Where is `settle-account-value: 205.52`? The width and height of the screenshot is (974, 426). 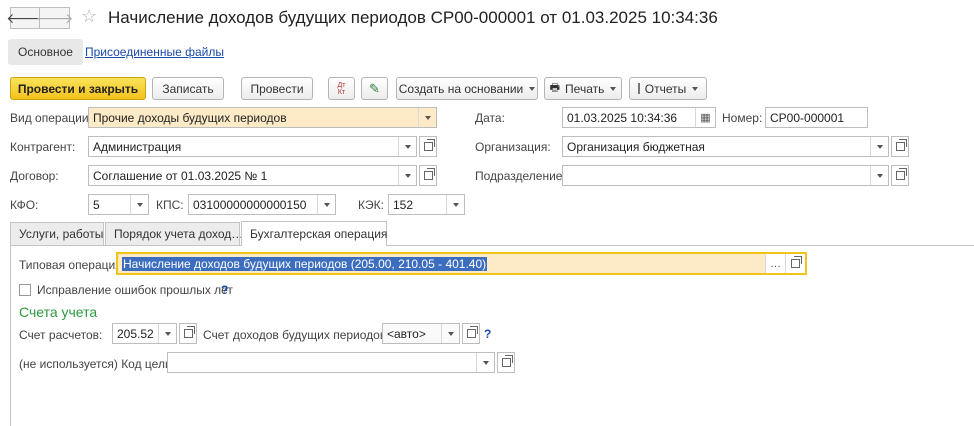
settle-account-value: 205.52 is located at coordinates (135, 333).